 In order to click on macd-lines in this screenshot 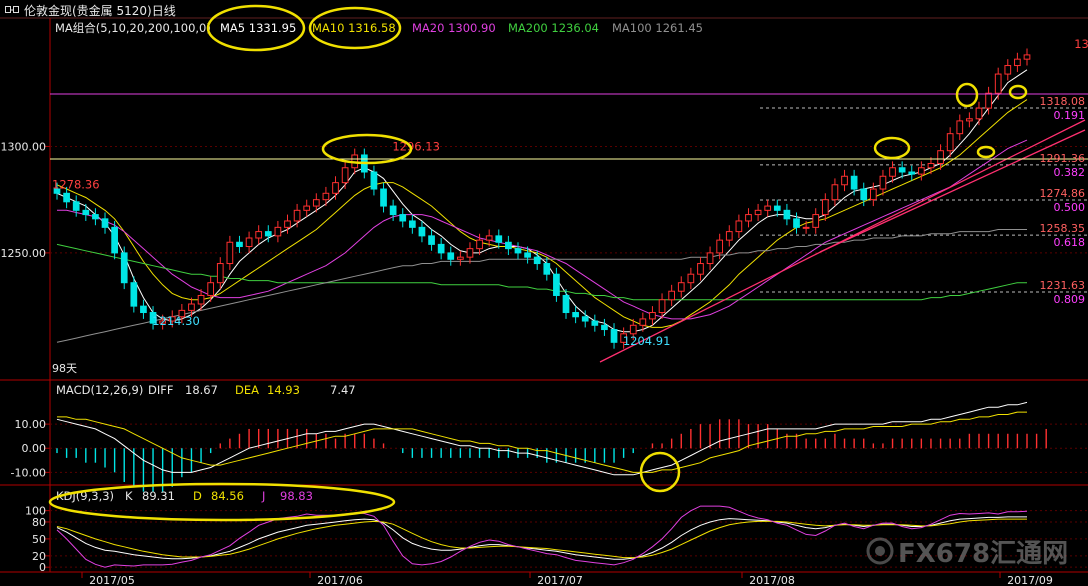, I will do `click(542, 438)`.